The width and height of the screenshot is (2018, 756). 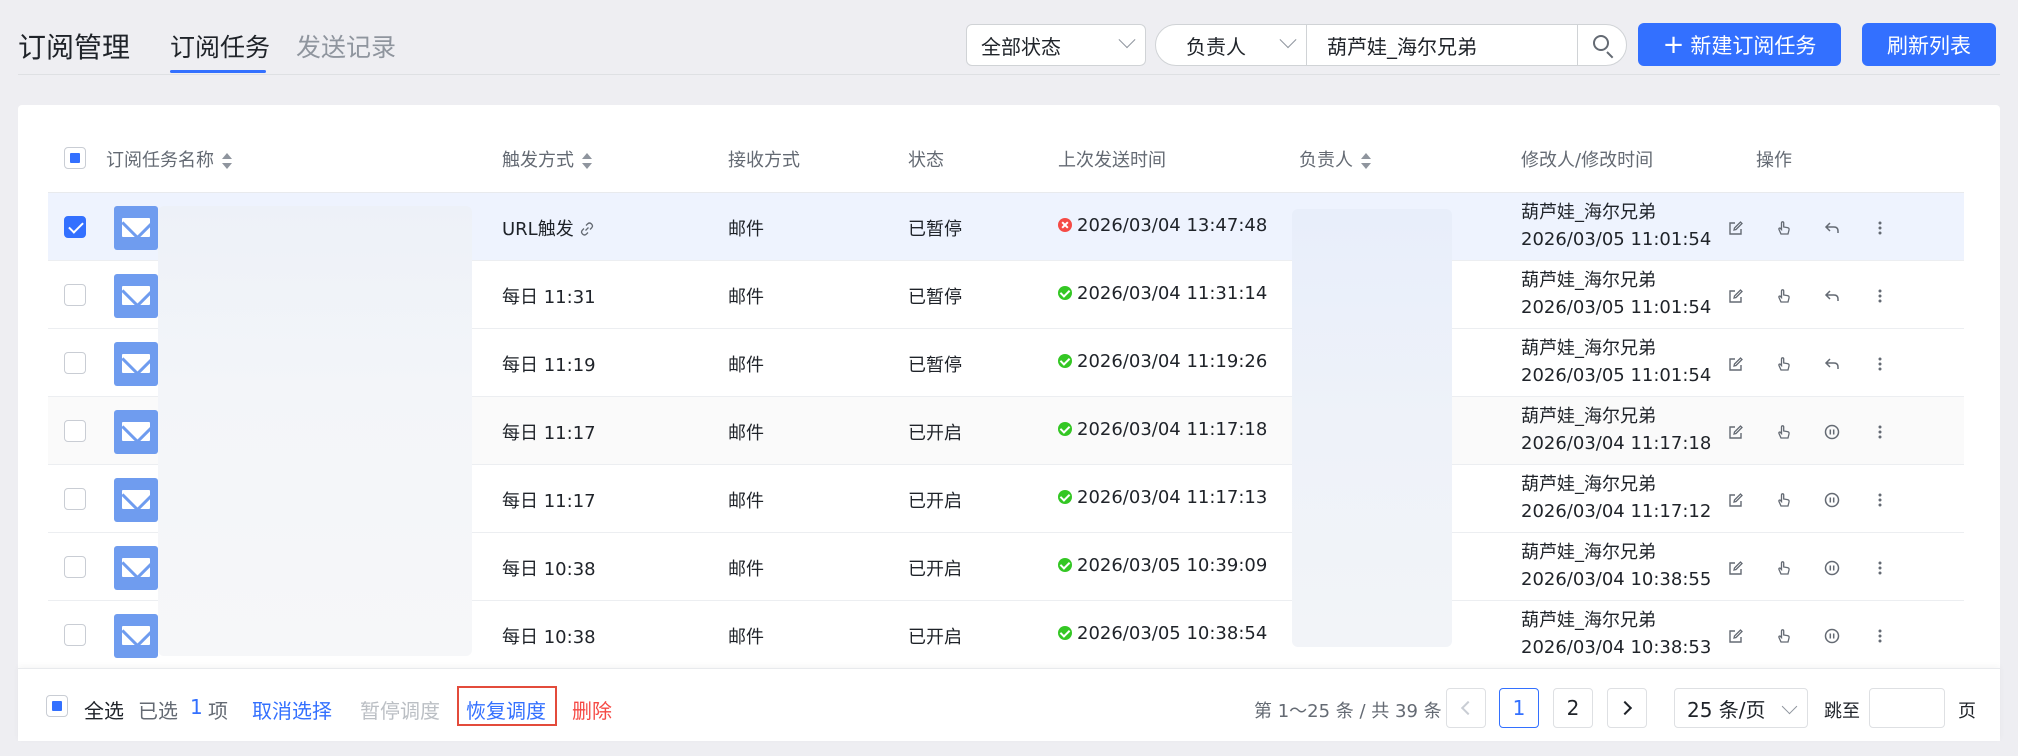 What do you see at coordinates (1442, 45) in the screenshot?
I see `owner-search-input: 葫芦娃_海尔兄弟` at bounding box center [1442, 45].